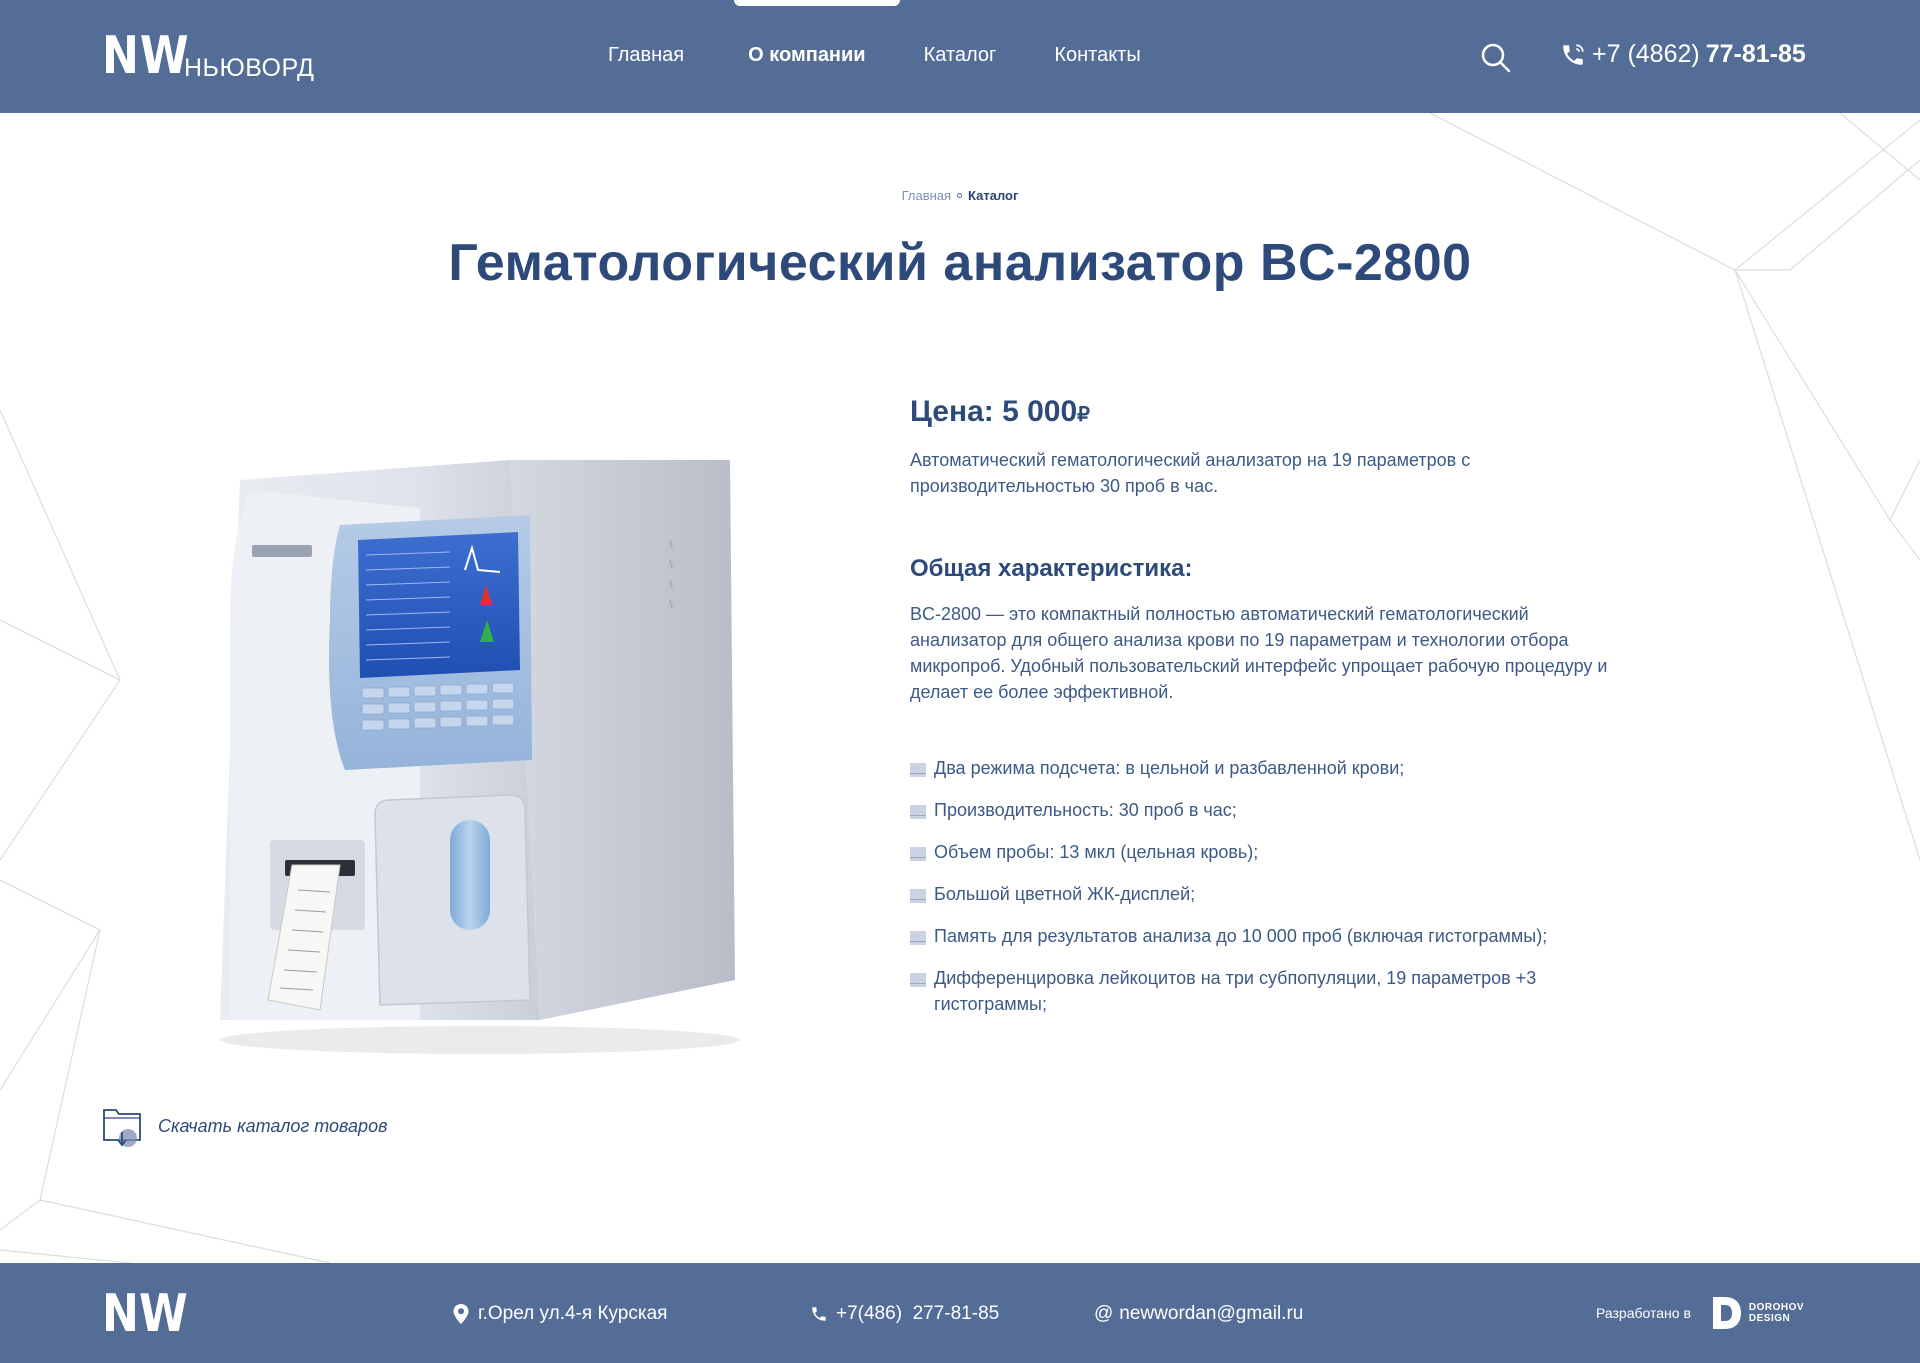 The image size is (1920, 1363). What do you see at coordinates (249, 68) in the screenshot?
I see `logo-text: НЬЮВОРД` at bounding box center [249, 68].